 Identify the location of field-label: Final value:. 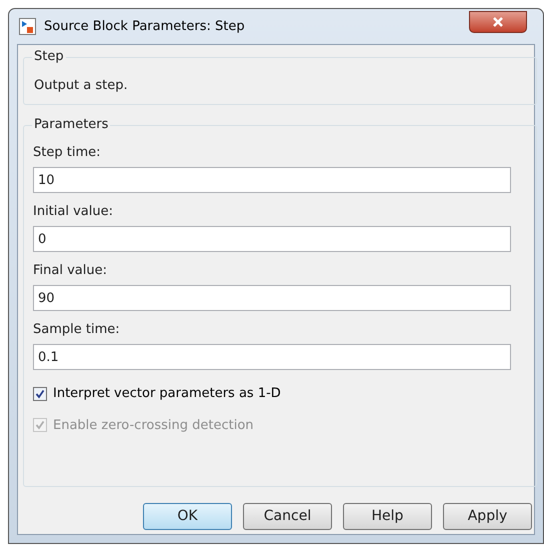
(70, 271).